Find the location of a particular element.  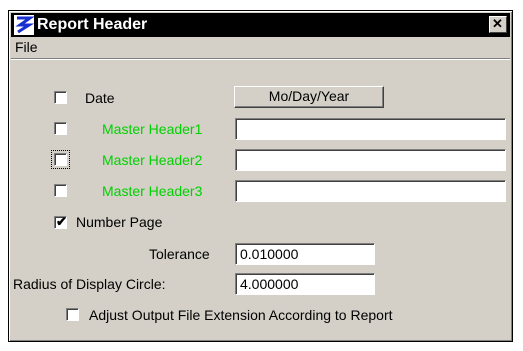

menu-file: File is located at coordinates (26, 47).